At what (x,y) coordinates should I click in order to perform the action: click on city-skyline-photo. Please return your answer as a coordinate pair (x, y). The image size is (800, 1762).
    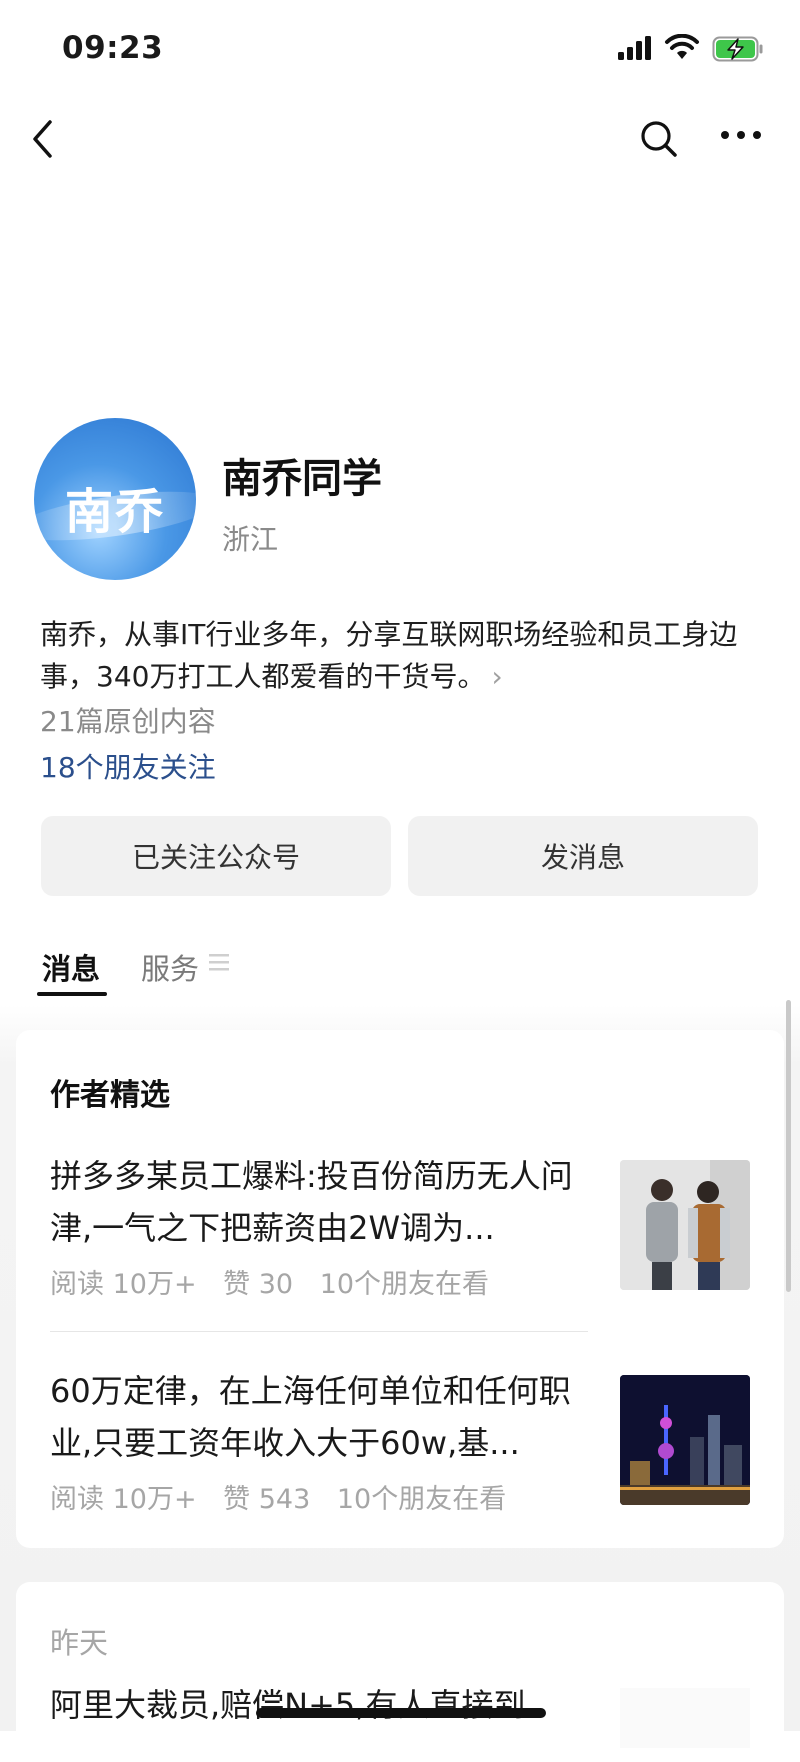
    Looking at the image, I should click on (685, 1440).